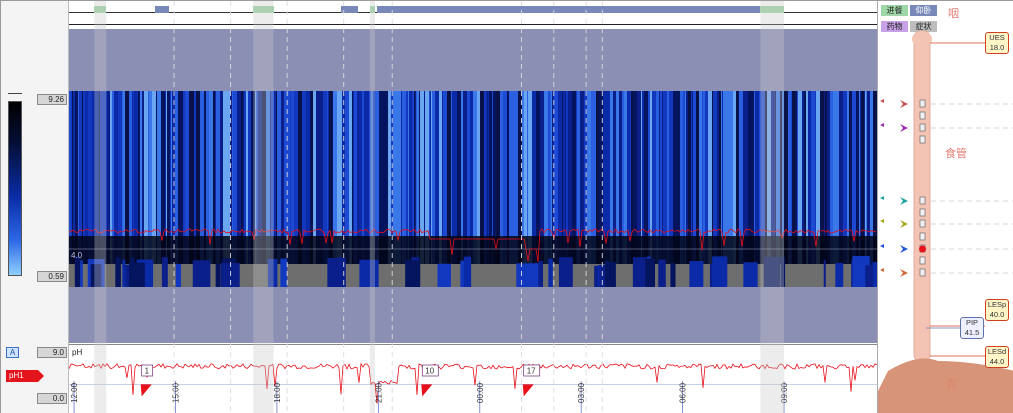 This screenshot has height=413, width=1013. What do you see at coordinates (25, 376) in the screenshot?
I see `ph-channel-tag: pH1` at bounding box center [25, 376].